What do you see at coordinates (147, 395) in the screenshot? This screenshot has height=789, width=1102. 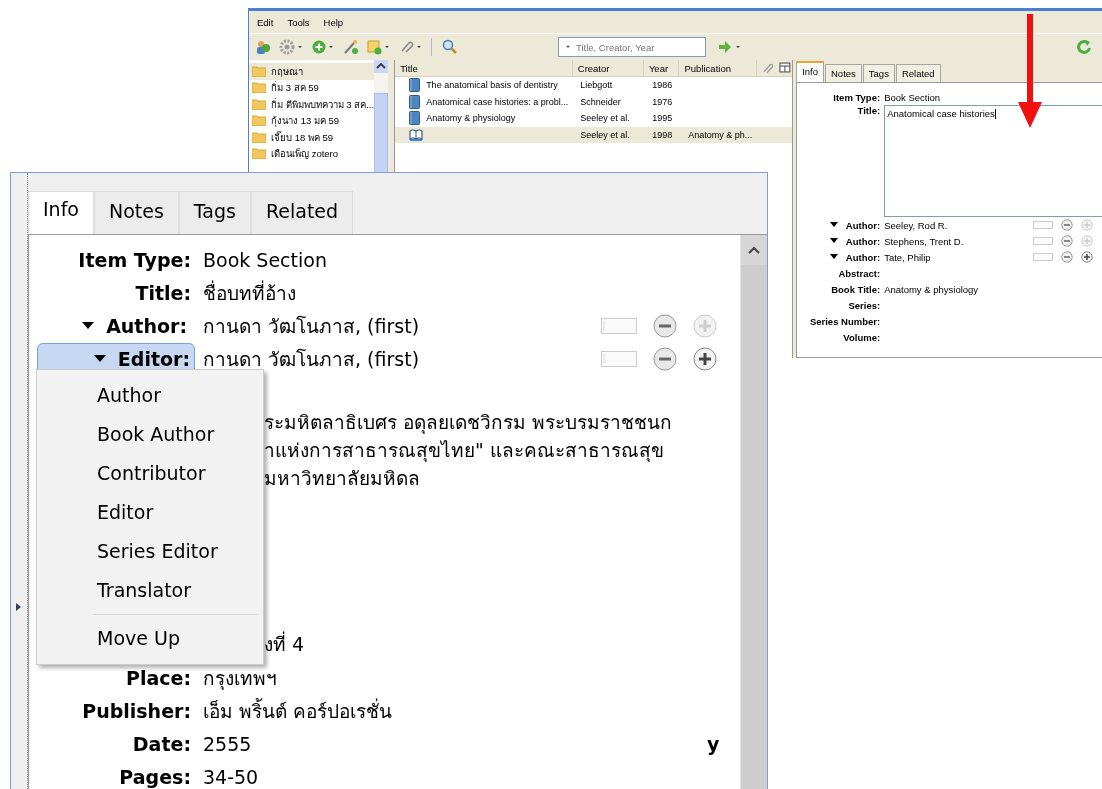 I see `menu-item: Author` at bounding box center [147, 395].